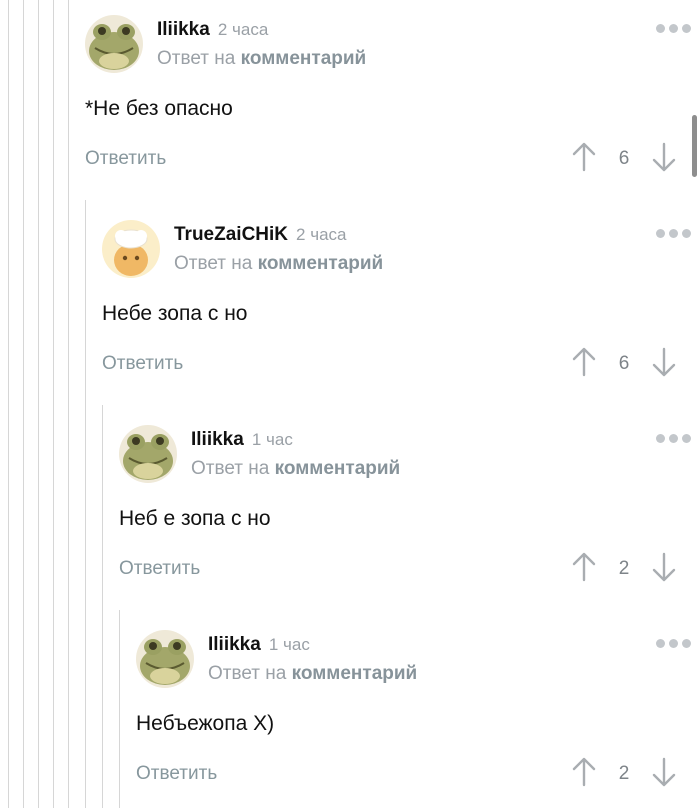 This screenshot has height=808, width=700. I want to click on comment-text: Небъежопа X), so click(205, 723).